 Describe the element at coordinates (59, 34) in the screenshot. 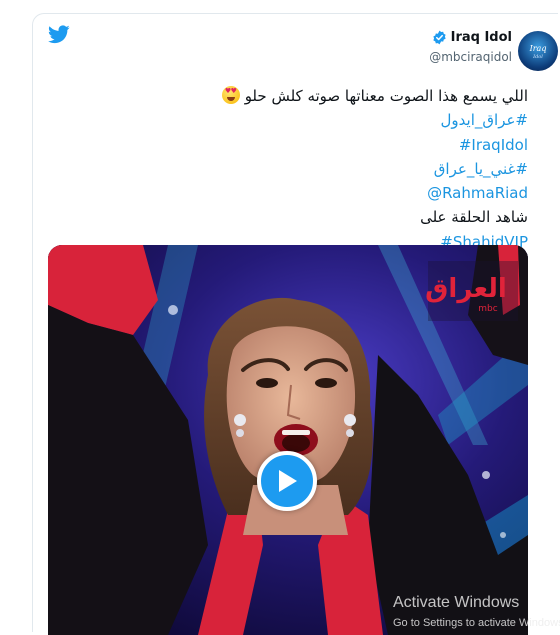

I see `twitter-bird-icon` at that location.